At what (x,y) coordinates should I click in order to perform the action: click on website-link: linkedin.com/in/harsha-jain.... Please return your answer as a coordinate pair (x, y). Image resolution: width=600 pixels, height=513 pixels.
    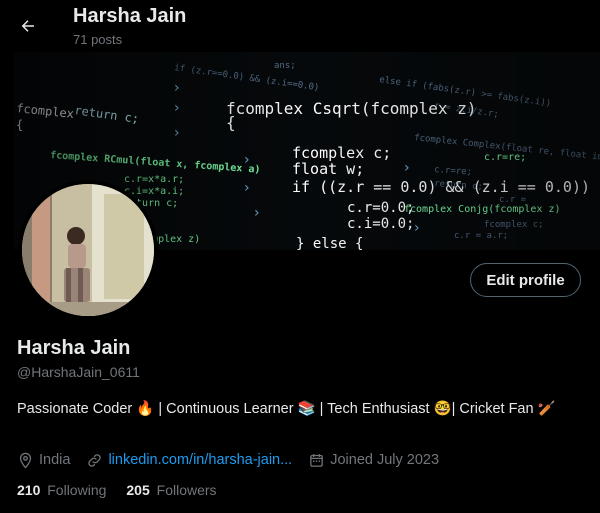
    Looking at the image, I should click on (200, 460).